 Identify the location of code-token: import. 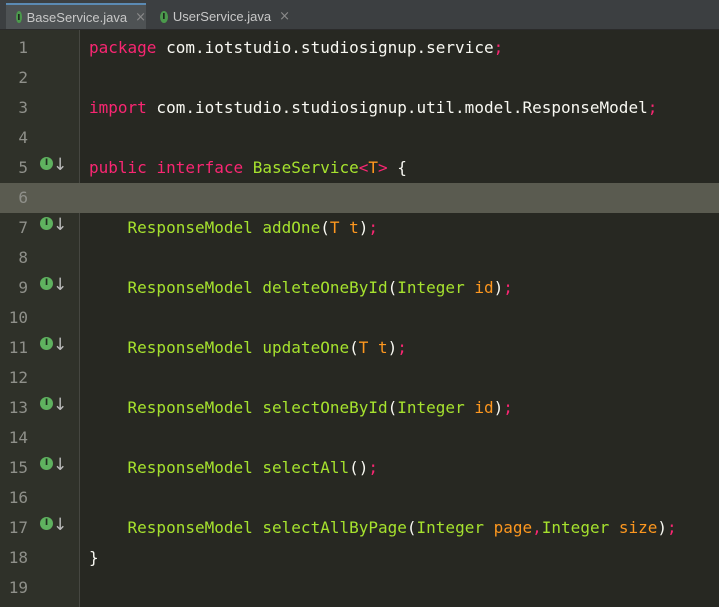
(118, 107).